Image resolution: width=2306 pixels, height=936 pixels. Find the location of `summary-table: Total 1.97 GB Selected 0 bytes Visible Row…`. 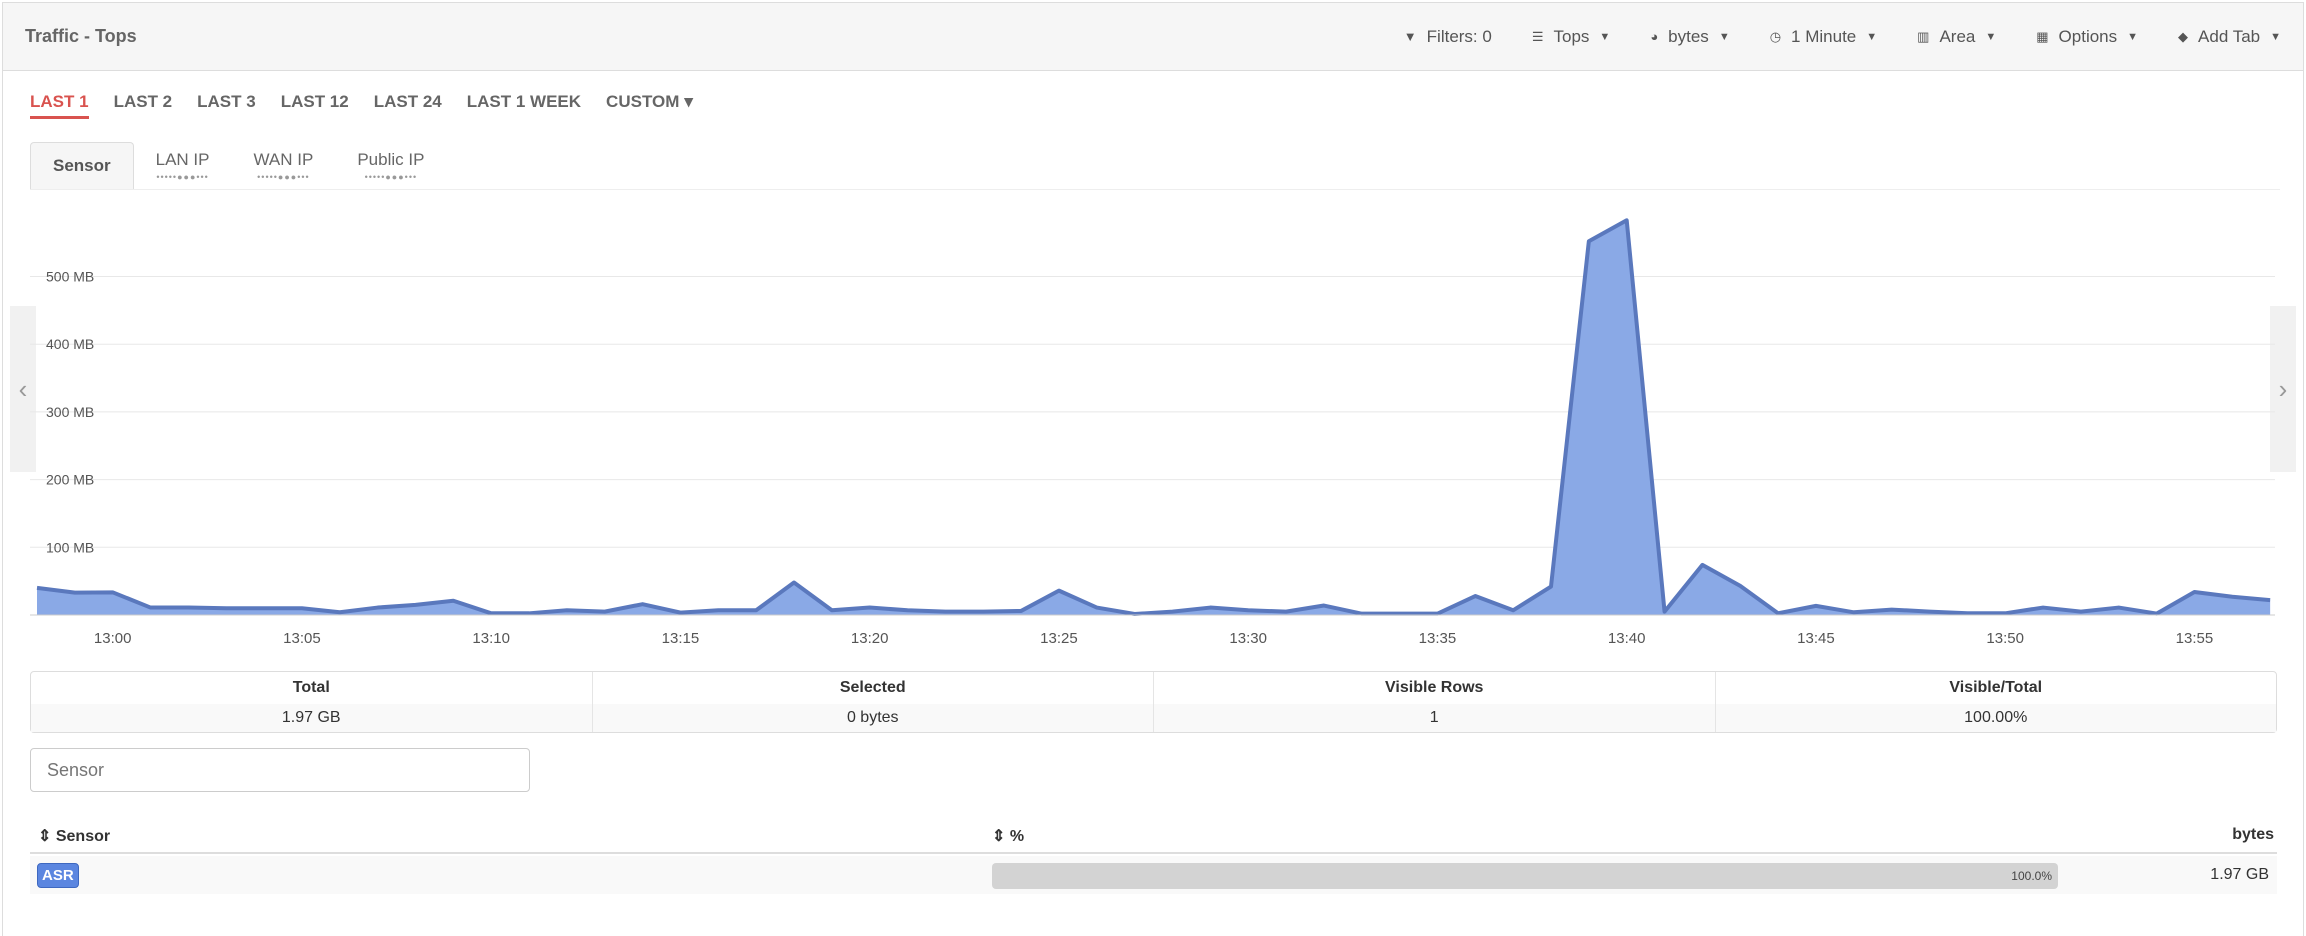

summary-table: Total 1.97 GB Selected 0 bytes Visible Row… is located at coordinates (1153, 702).